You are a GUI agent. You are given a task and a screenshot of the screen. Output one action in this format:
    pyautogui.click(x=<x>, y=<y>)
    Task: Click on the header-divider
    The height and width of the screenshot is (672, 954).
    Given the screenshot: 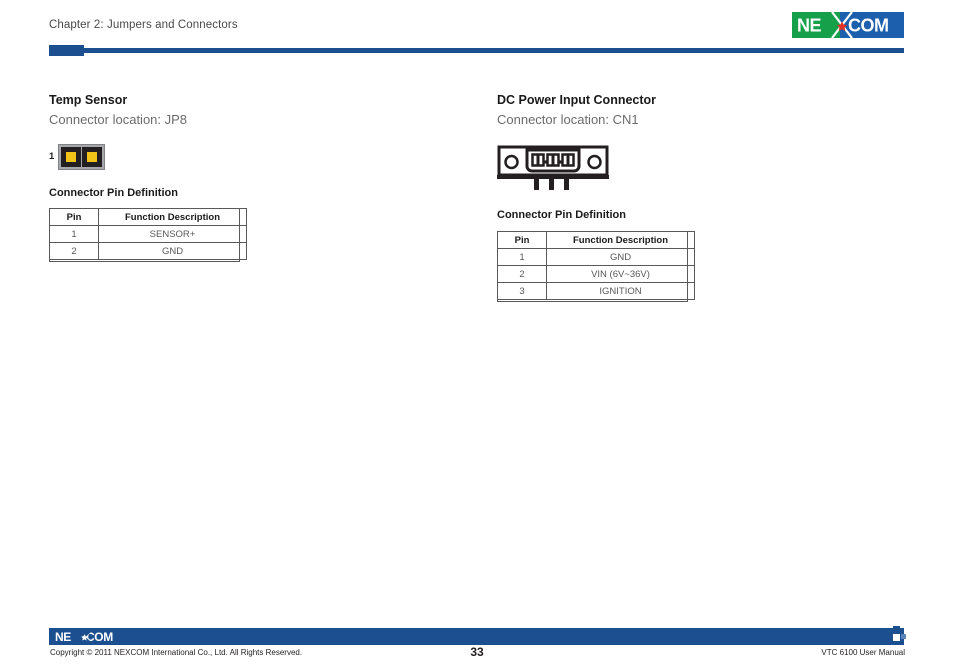 What is the action you would take?
    pyautogui.click(x=476, y=50)
    